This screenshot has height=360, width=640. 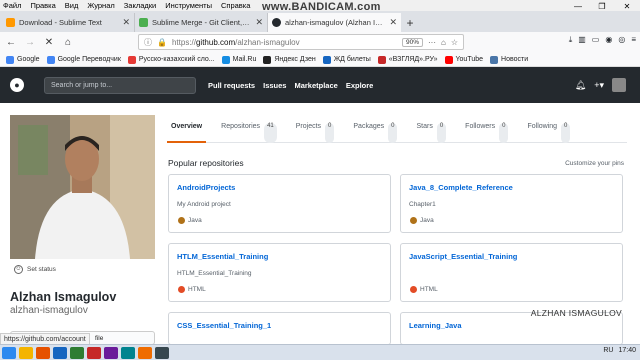 What do you see at coordinates (249, 130) in the screenshot?
I see `tab-repositories: Repositories 41` at bounding box center [249, 130].